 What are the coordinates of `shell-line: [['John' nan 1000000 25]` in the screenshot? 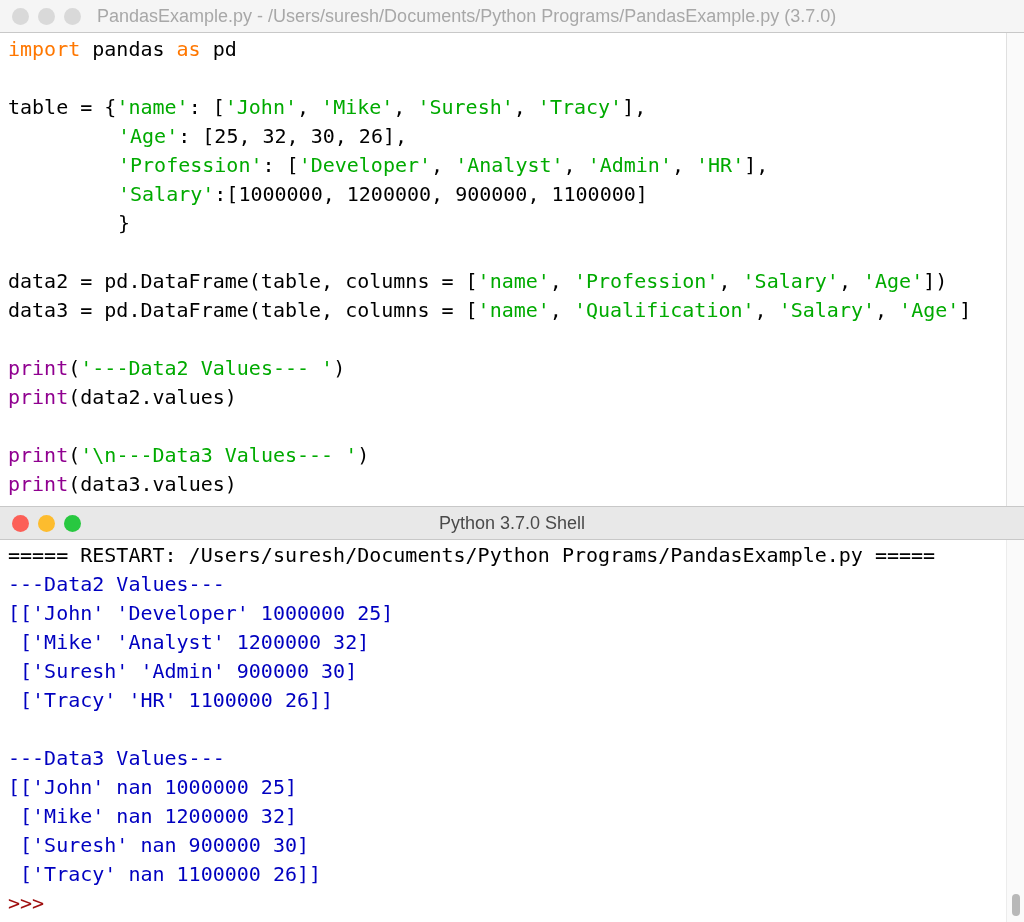 It's located at (152, 787).